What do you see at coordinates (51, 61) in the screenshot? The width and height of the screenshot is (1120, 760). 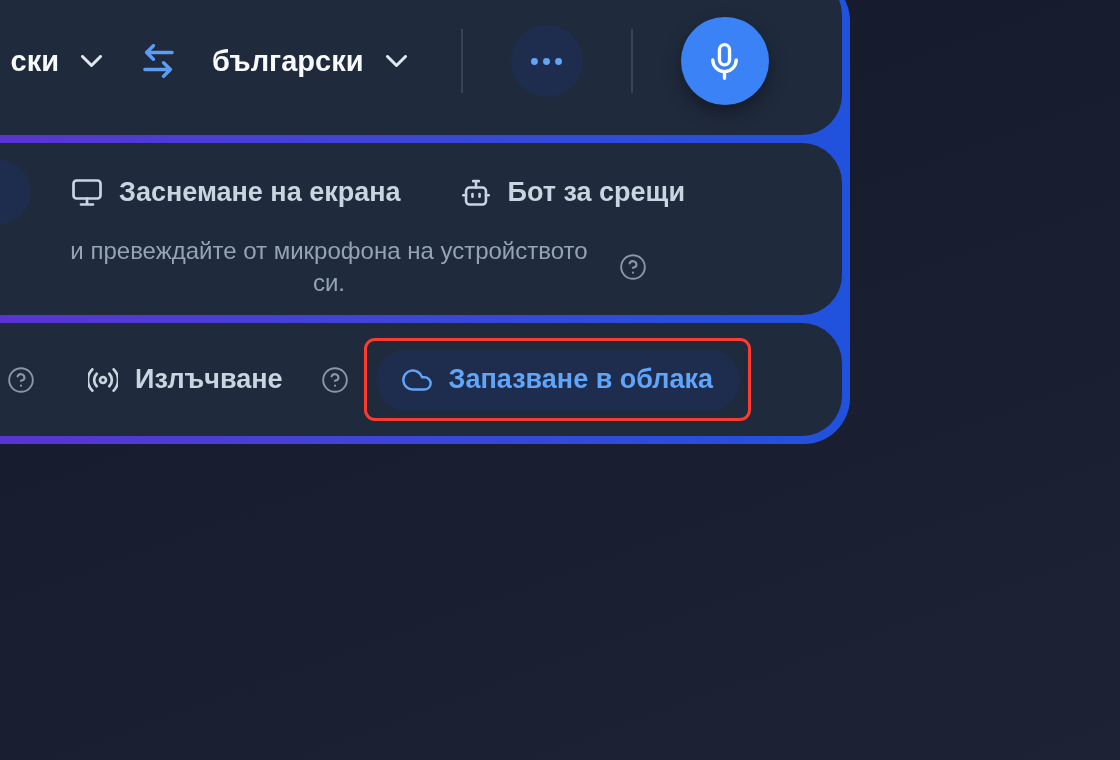 I see `source-language-select: ски` at bounding box center [51, 61].